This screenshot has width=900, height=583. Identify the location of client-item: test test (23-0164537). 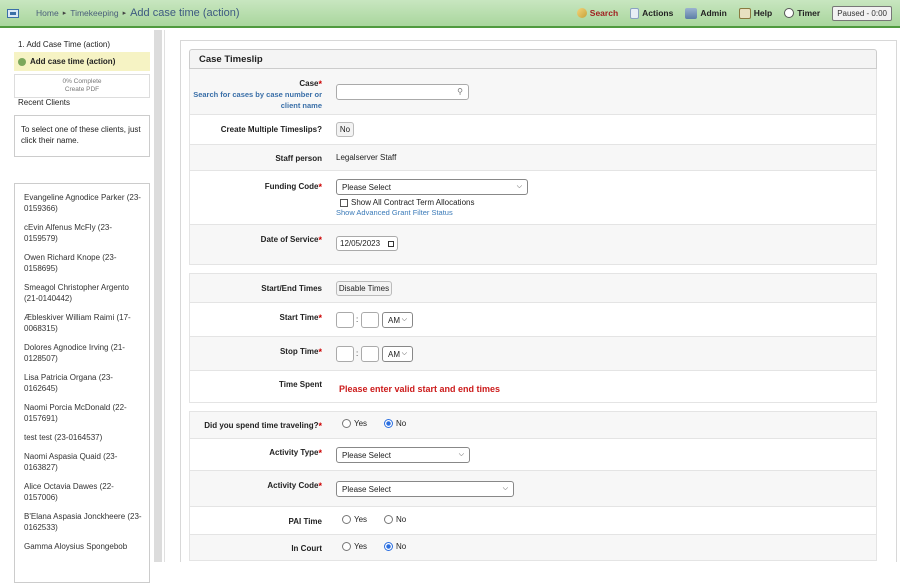
(83, 437).